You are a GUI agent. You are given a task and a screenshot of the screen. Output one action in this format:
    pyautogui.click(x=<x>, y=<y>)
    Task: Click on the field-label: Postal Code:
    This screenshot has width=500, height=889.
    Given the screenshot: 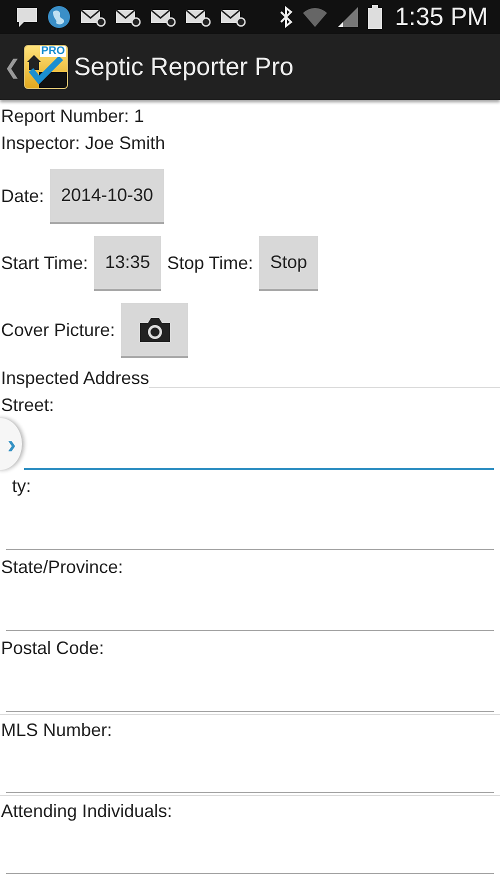 What is the action you would take?
    pyautogui.click(x=52, y=648)
    